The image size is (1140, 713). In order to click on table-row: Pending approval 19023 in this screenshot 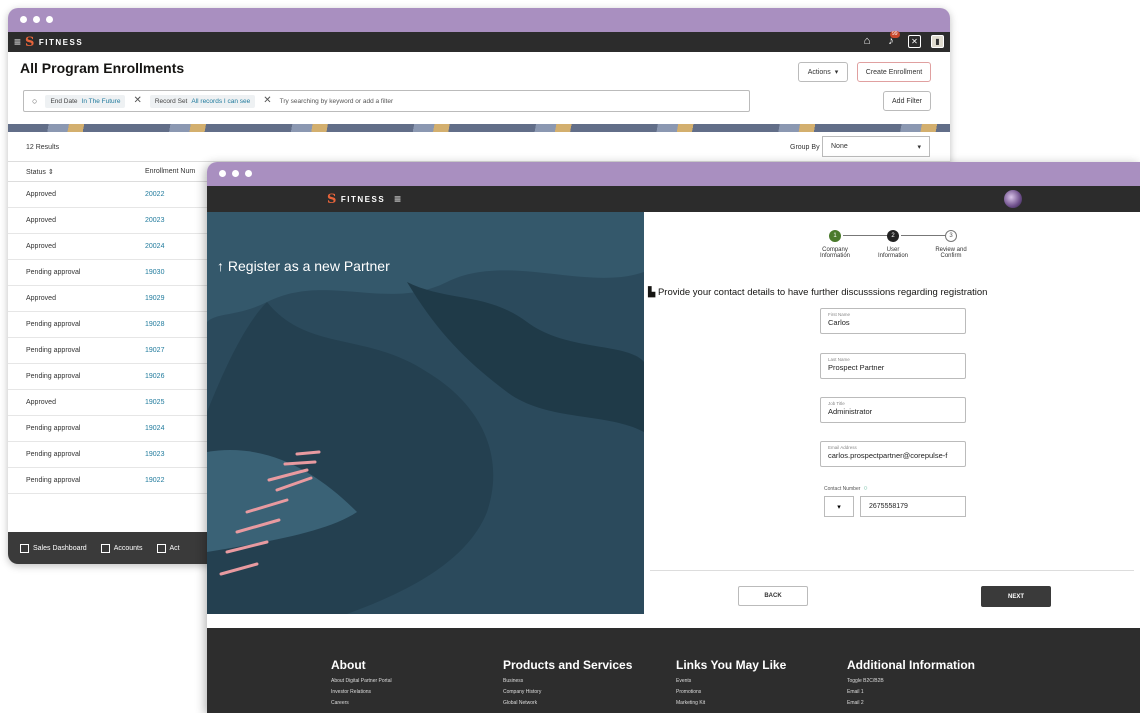, I will do `click(108, 455)`.